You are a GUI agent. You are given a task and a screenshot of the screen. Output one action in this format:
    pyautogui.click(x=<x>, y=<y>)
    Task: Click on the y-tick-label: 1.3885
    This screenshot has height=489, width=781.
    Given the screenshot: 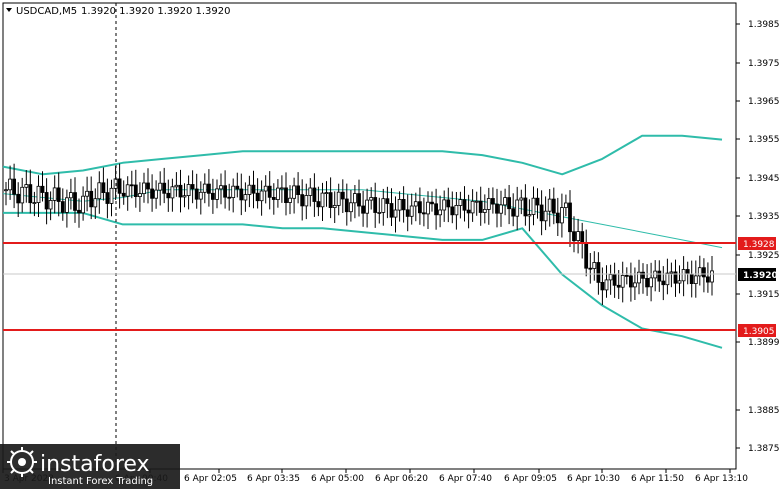 What is the action you would take?
    pyautogui.click(x=764, y=411)
    